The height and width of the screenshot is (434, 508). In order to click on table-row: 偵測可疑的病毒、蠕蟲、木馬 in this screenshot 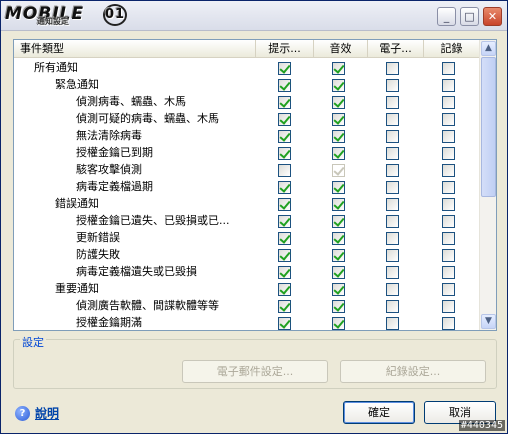, I will do `click(247, 118)`.